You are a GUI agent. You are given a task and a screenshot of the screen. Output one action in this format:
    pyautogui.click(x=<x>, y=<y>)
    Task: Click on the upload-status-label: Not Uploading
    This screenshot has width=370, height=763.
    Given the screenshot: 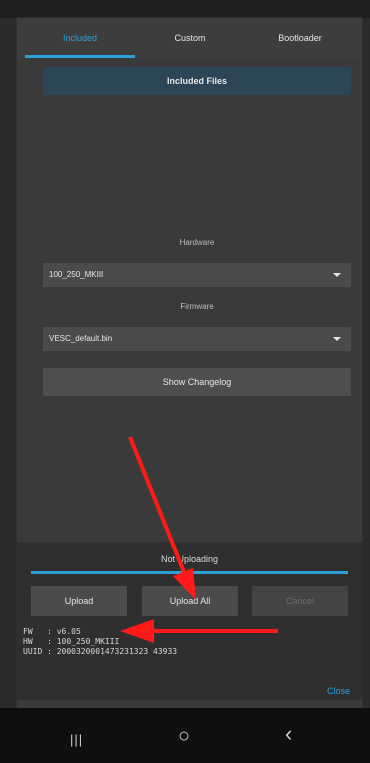 What is the action you would take?
    pyautogui.click(x=189, y=559)
    